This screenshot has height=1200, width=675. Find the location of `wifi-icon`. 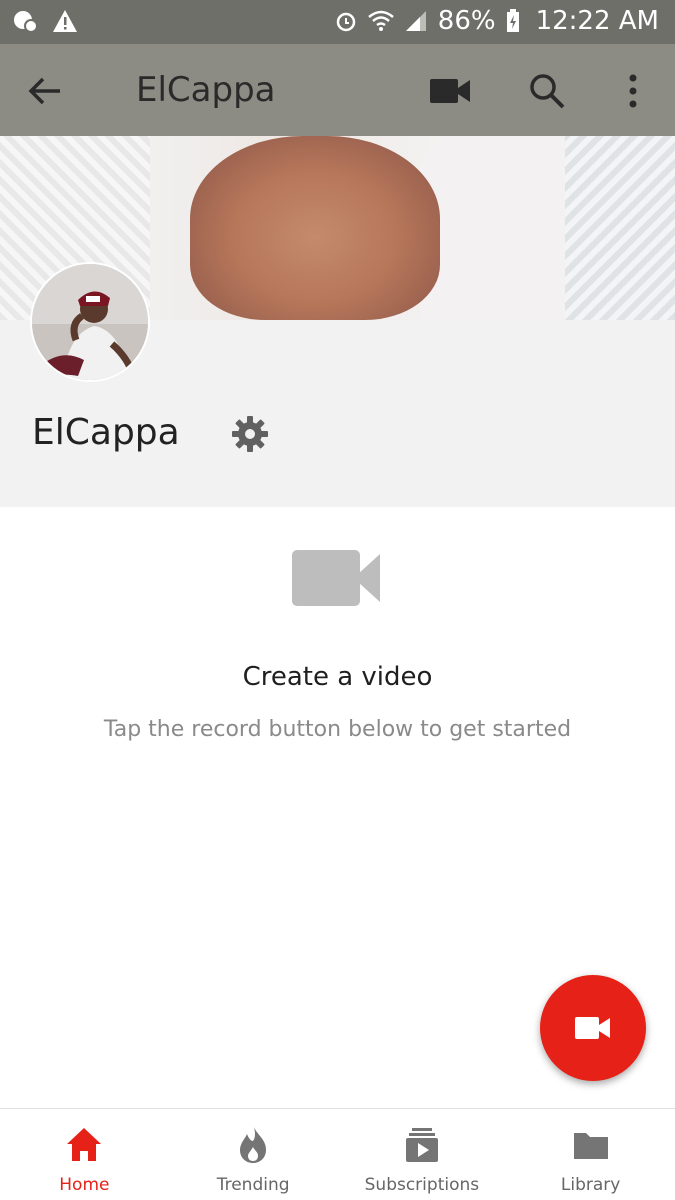

wifi-icon is located at coordinates (380, 20).